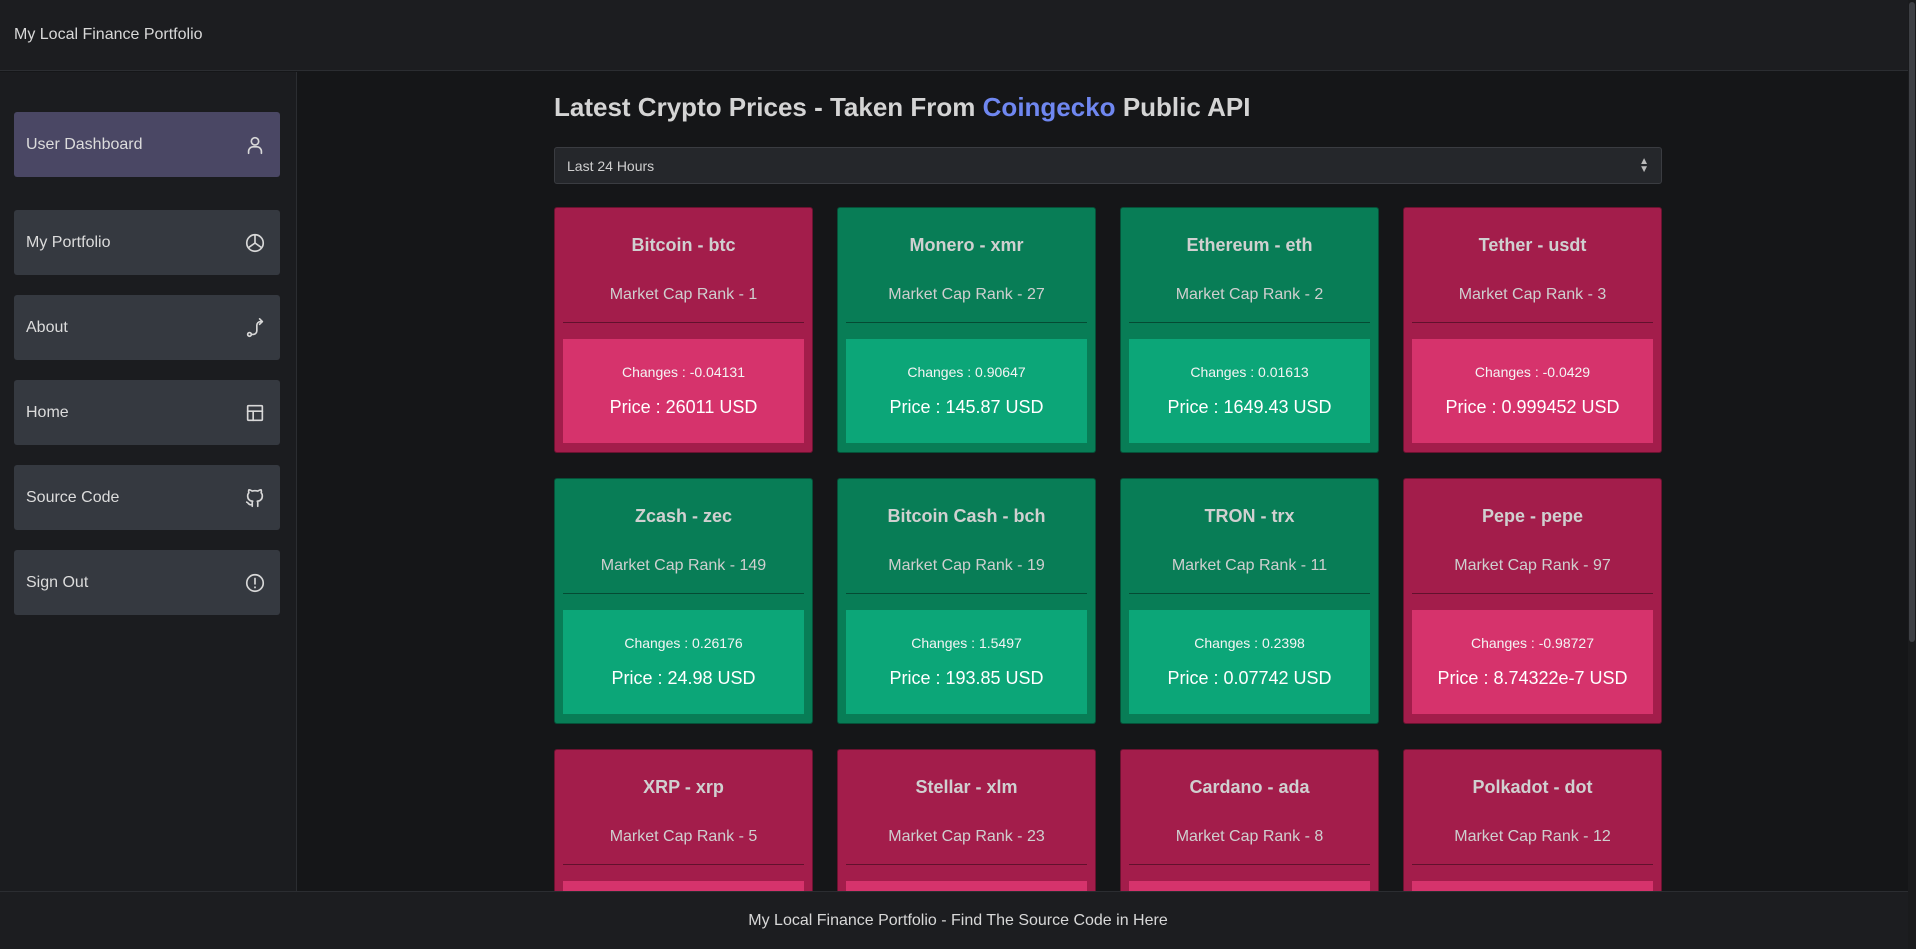 The image size is (1916, 949). Describe the element at coordinates (1049, 107) in the screenshot. I see `coingecko-link: Coingecko` at that location.